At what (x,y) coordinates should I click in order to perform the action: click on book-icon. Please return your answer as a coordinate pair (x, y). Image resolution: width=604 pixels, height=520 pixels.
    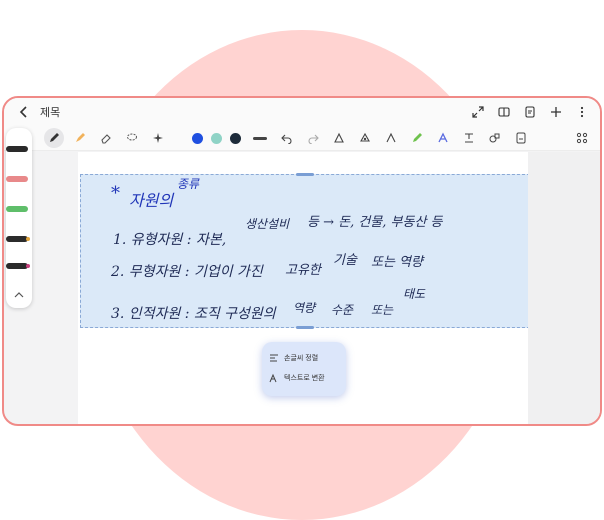
    Looking at the image, I should click on (504, 112).